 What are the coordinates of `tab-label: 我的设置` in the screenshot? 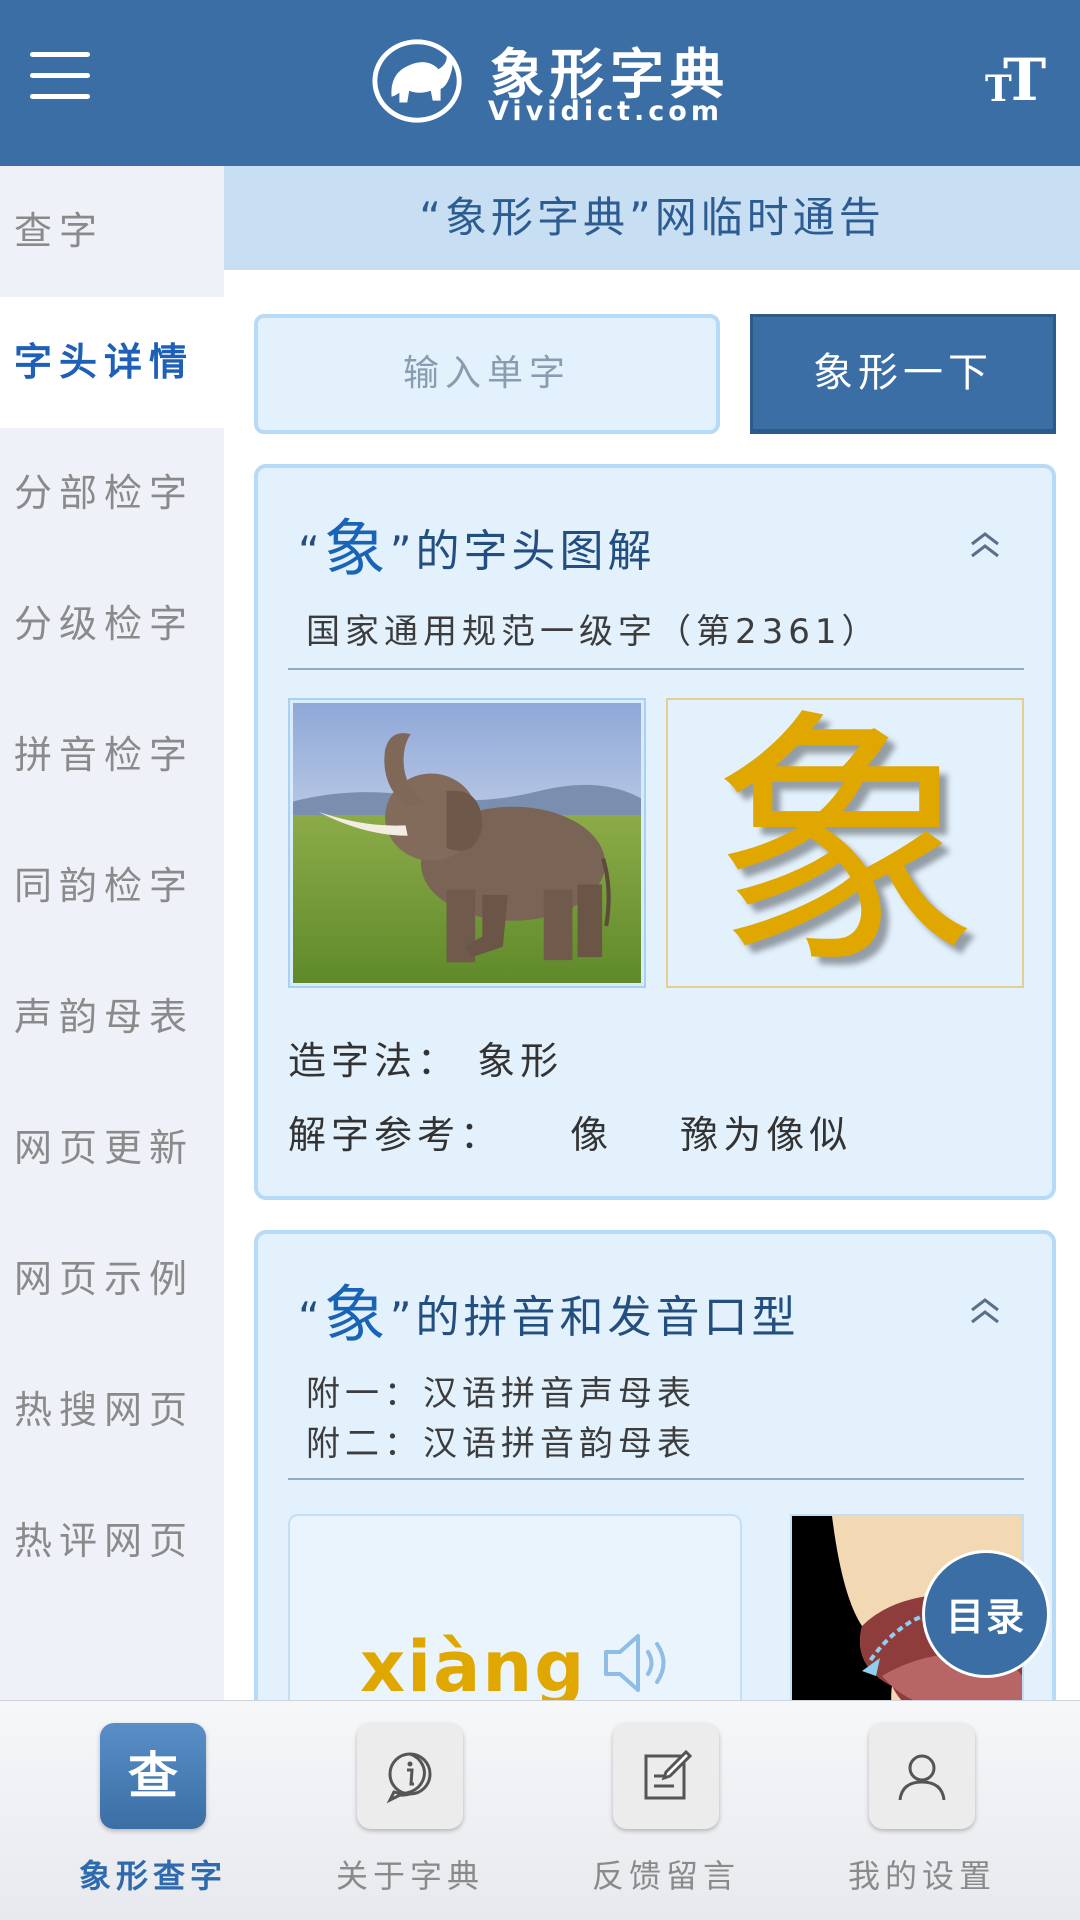 It's located at (921, 1876).